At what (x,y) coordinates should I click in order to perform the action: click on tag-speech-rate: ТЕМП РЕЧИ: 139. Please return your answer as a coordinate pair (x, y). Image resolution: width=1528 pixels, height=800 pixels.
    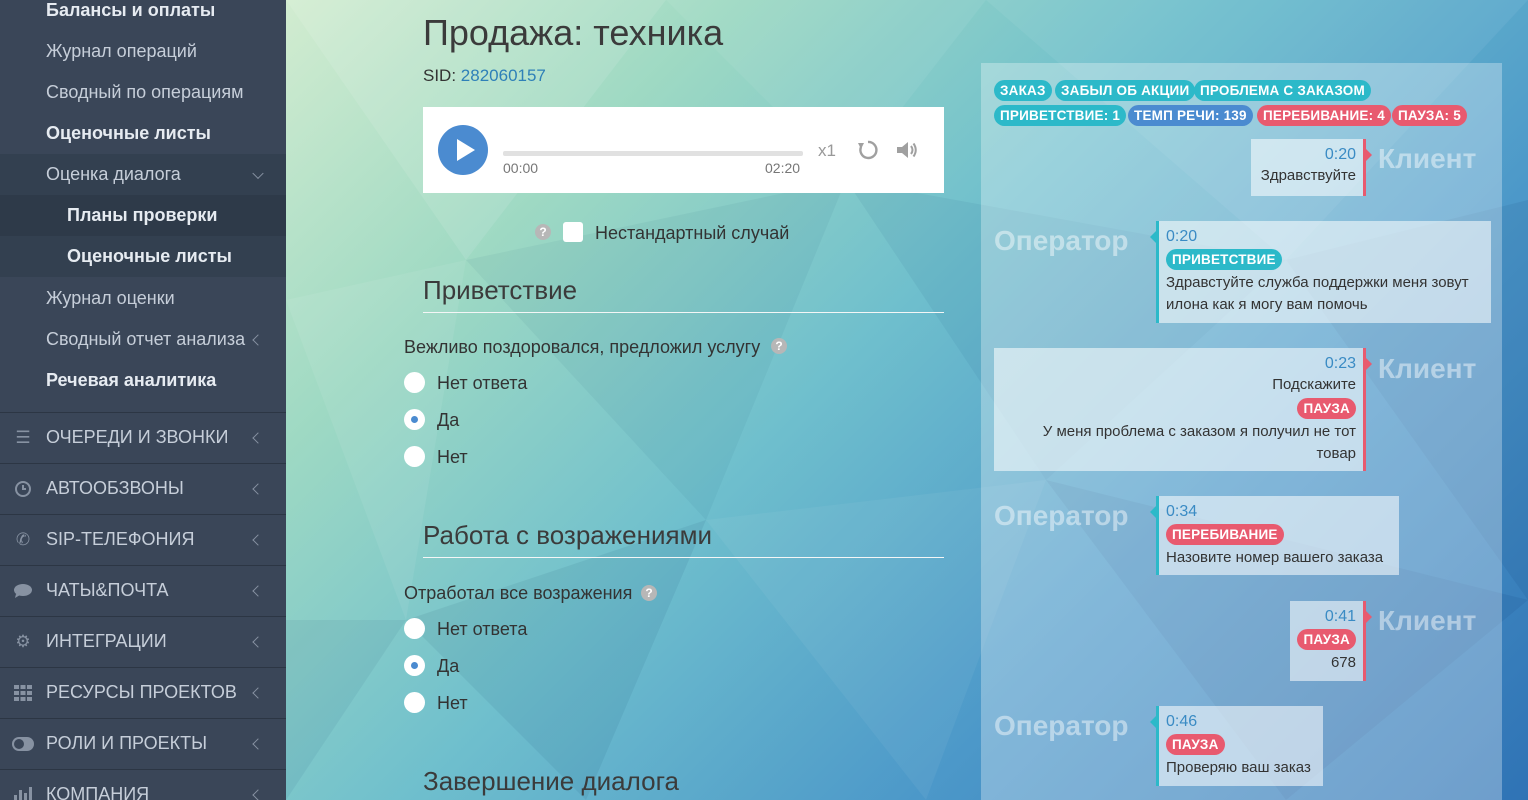
    Looking at the image, I should click on (1190, 115).